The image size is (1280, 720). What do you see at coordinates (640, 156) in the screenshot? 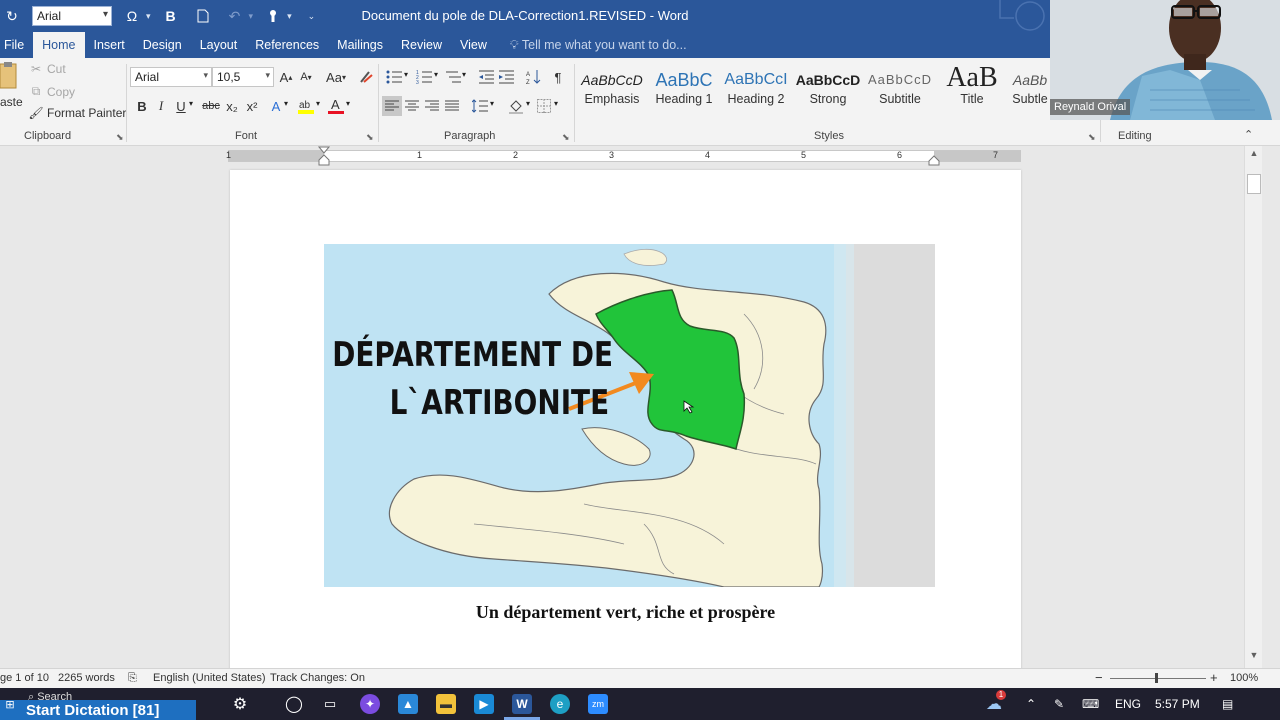
I see `horizontal-ruler: 1 1 2 3 4 5 6 7` at bounding box center [640, 156].